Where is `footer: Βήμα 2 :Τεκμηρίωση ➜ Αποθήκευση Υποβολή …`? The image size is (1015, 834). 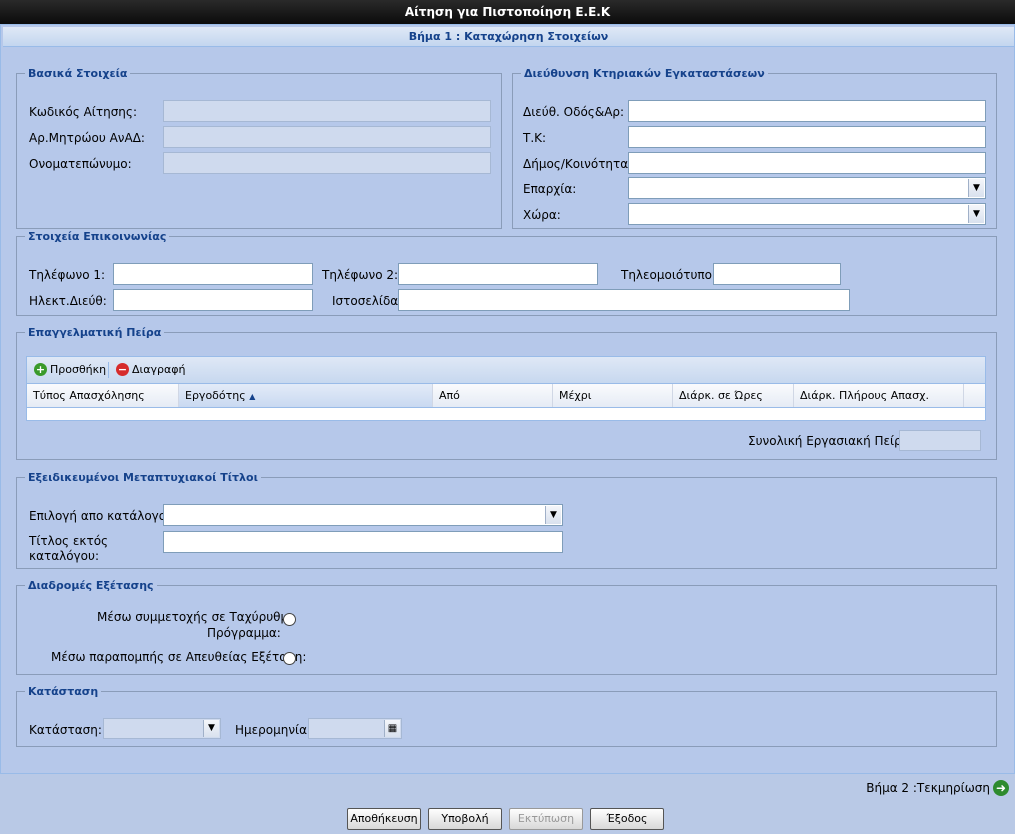 footer: Βήμα 2 :Τεκμηρίωση ➜ Αποθήκευση Υποβολή … is located at coordinates (507, 804).